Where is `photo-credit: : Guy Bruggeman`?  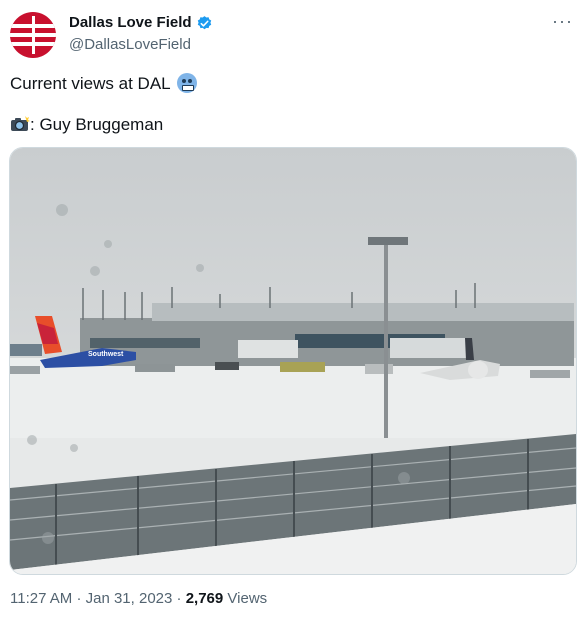
photo-credit: : Guy Bruggeman is located at coordinates (97, 124).